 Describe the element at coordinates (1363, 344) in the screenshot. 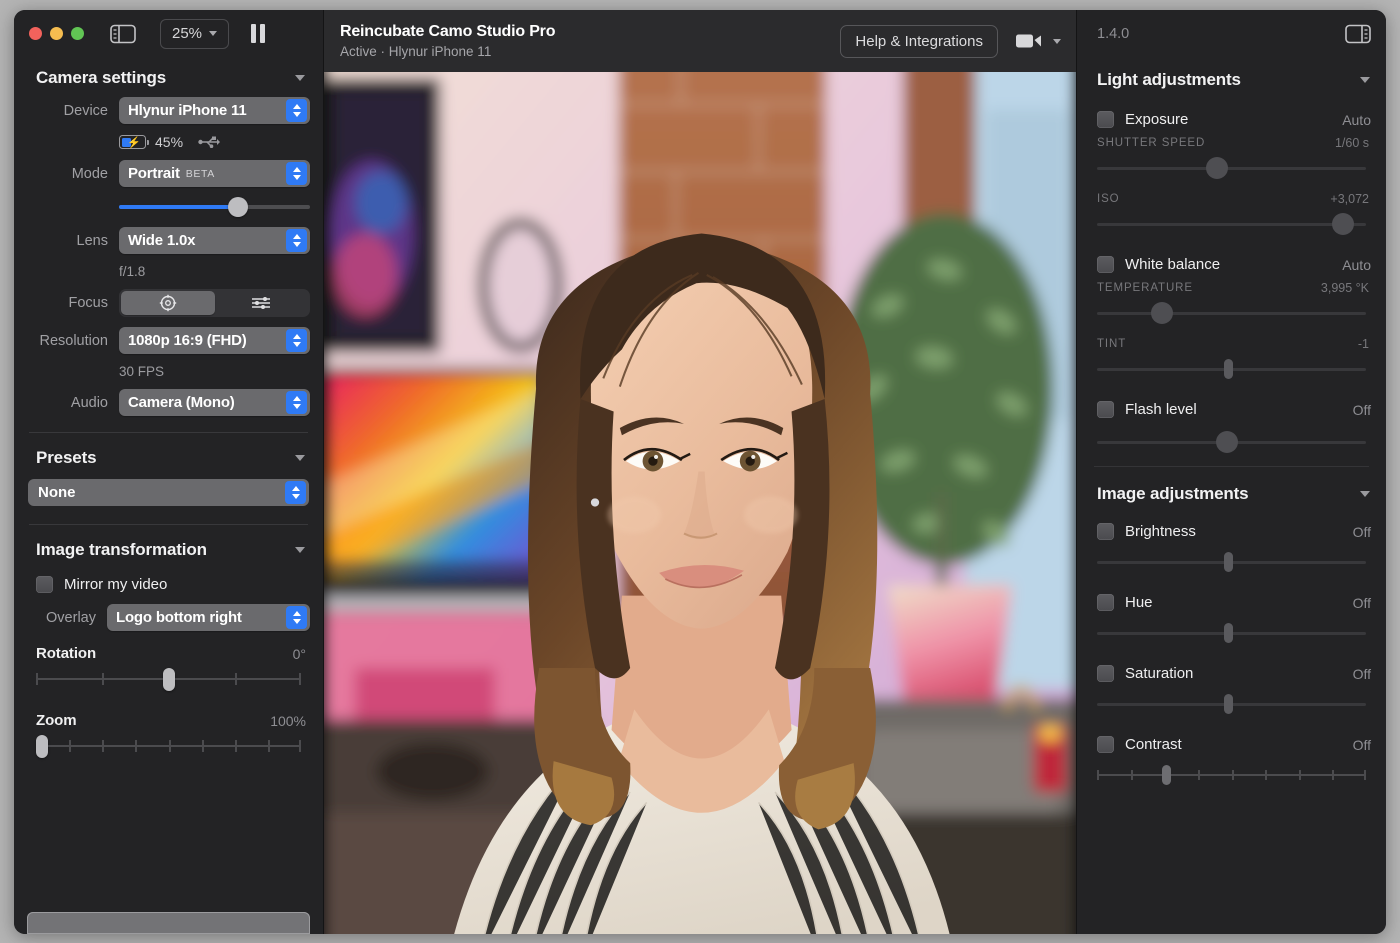

I see `tint-value: -1` at that location.